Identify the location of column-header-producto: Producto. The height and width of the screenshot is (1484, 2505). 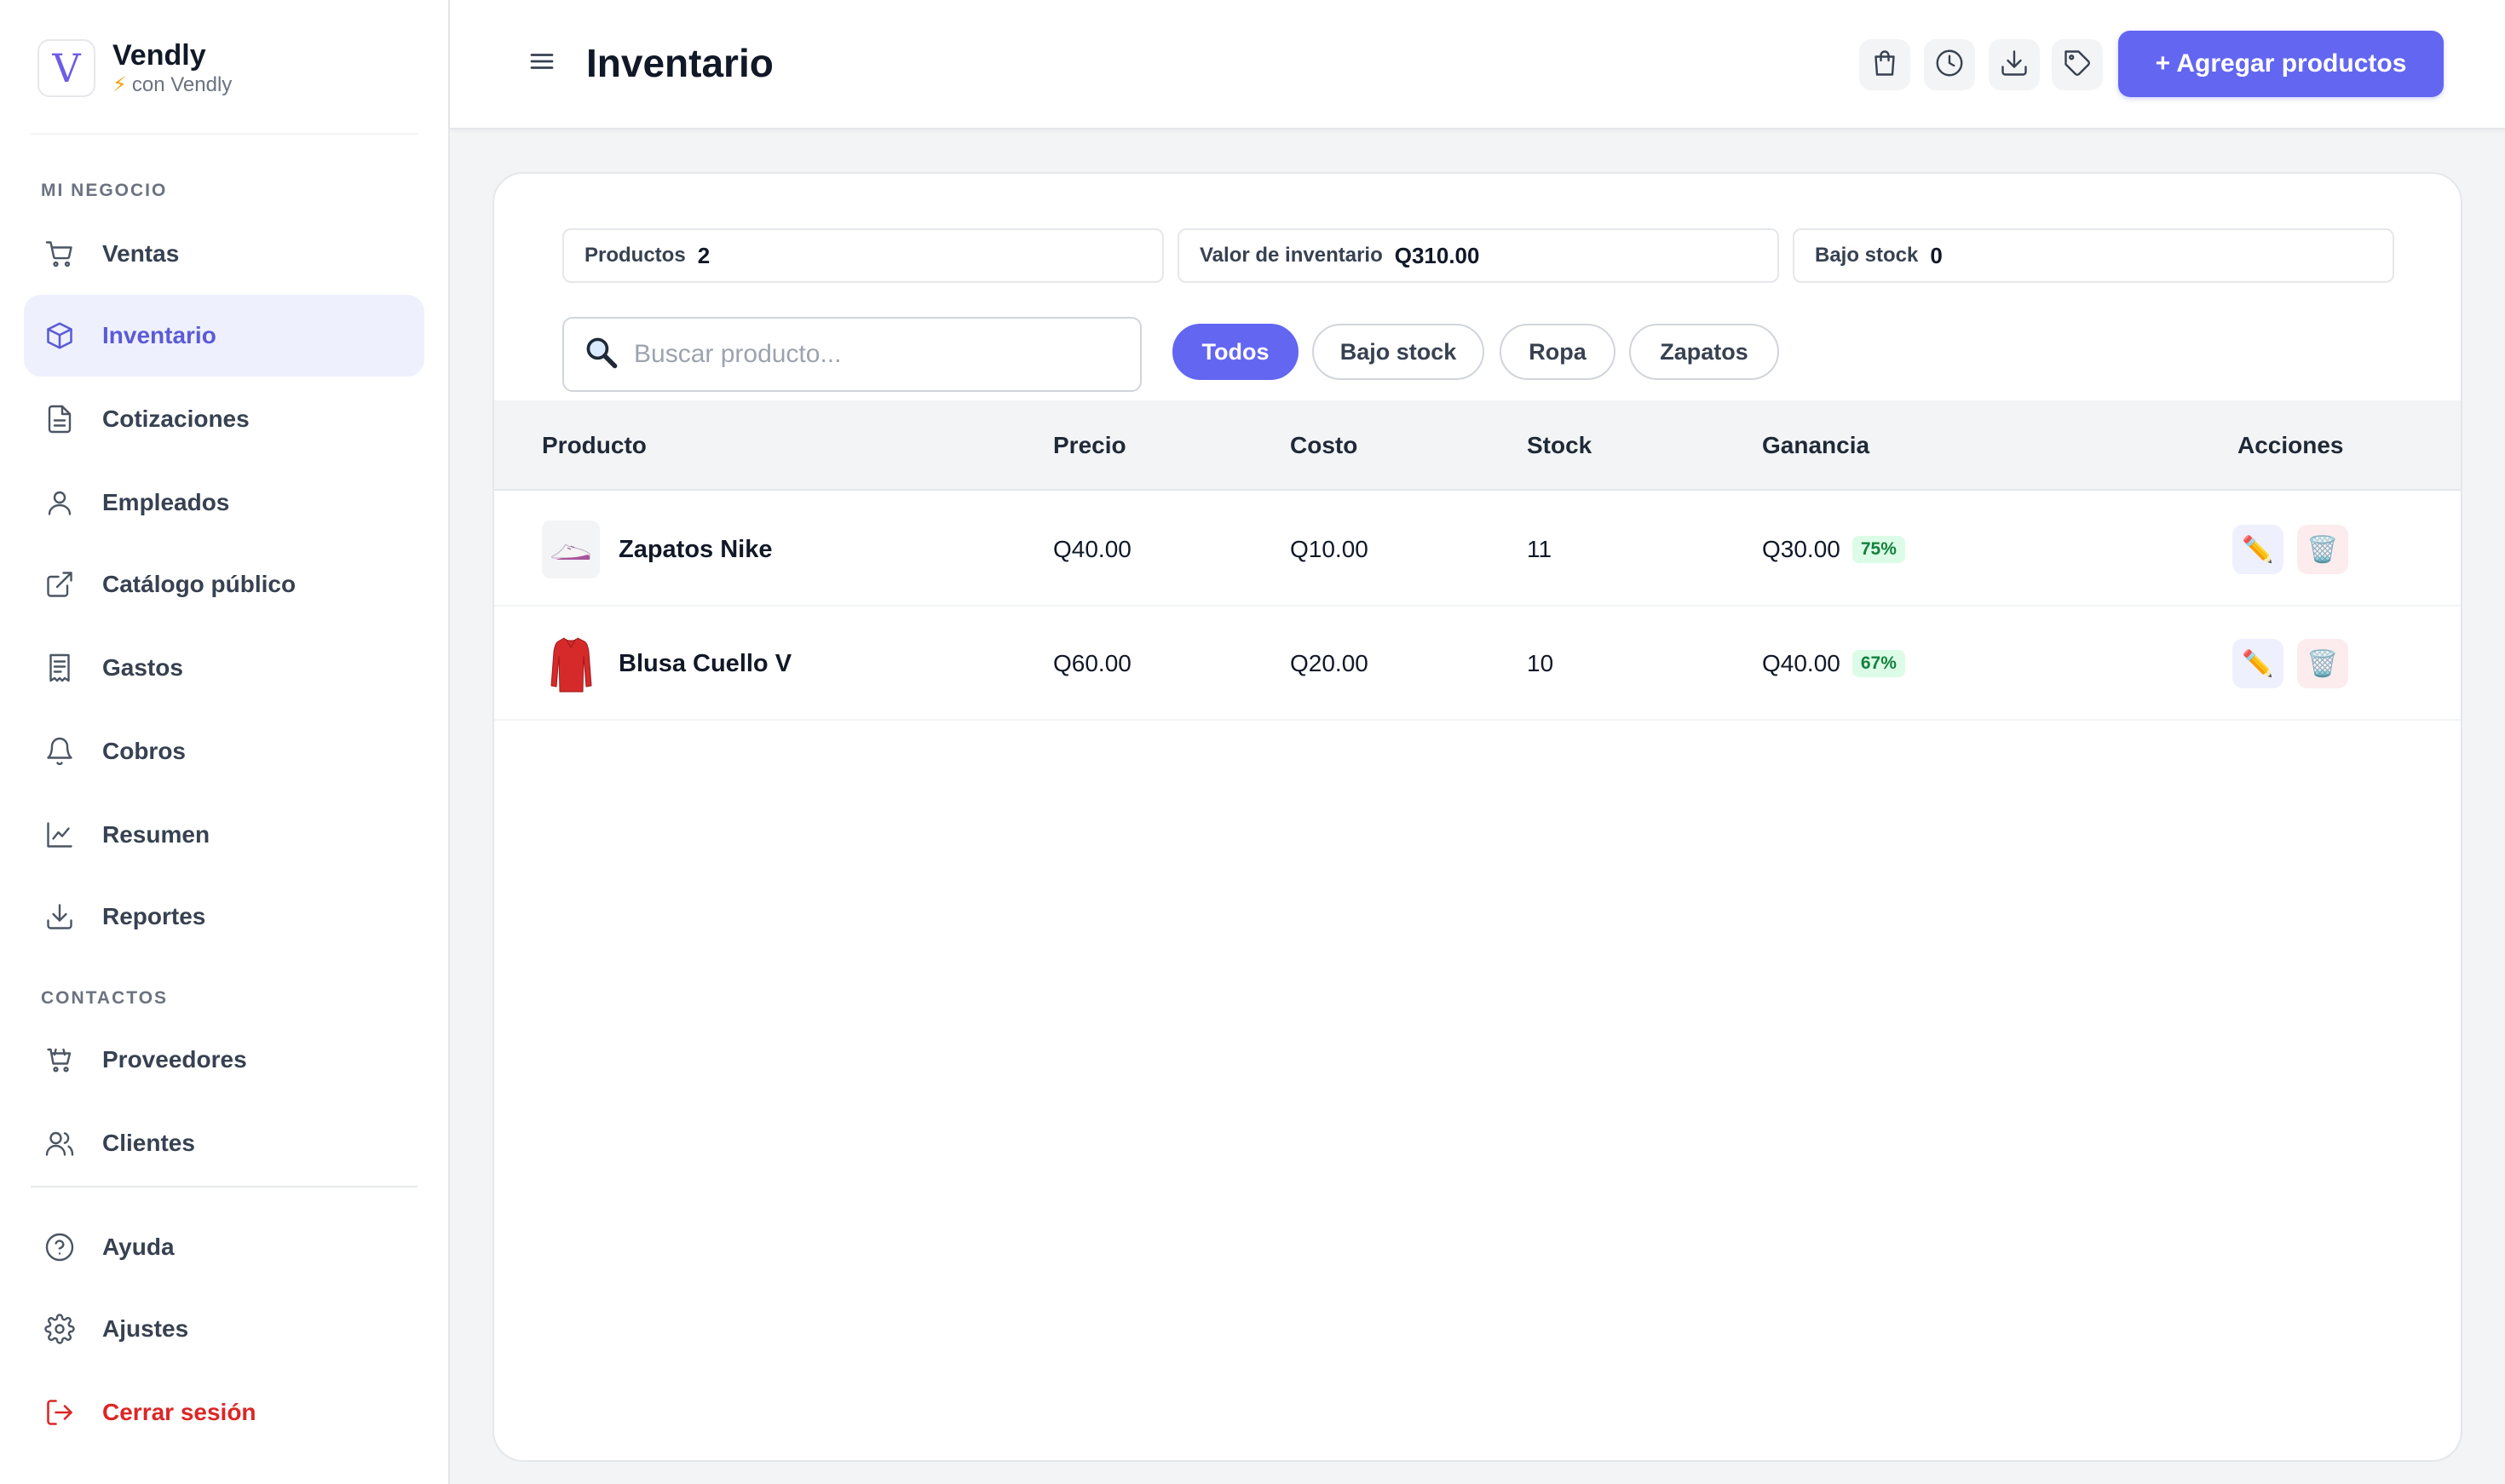
(594, 445).